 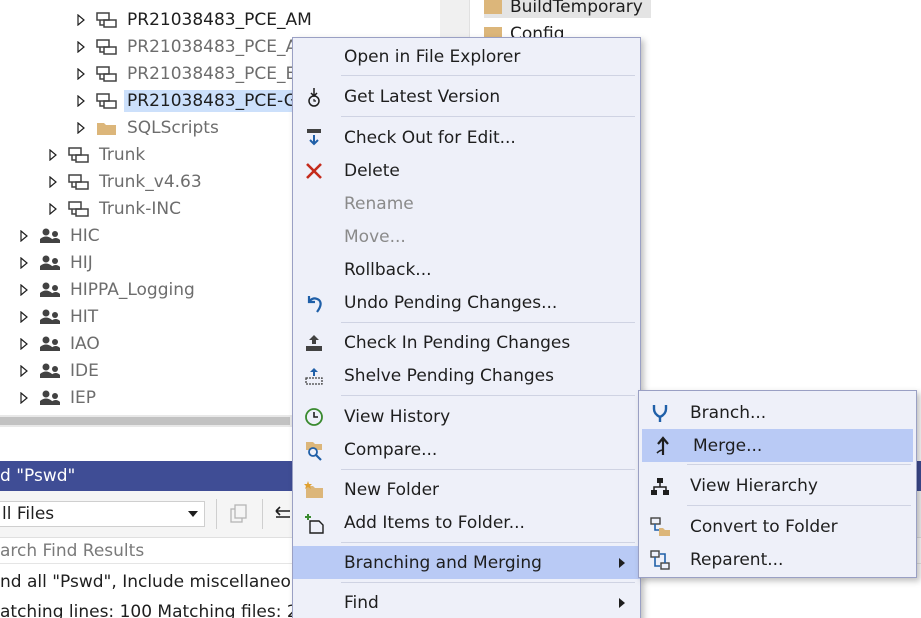 What do you see at coordinates (466, 562) in the screenshot?
I see `menu-item-branching-and-merging: Branching and Merging` at bounding box center [466, 562].